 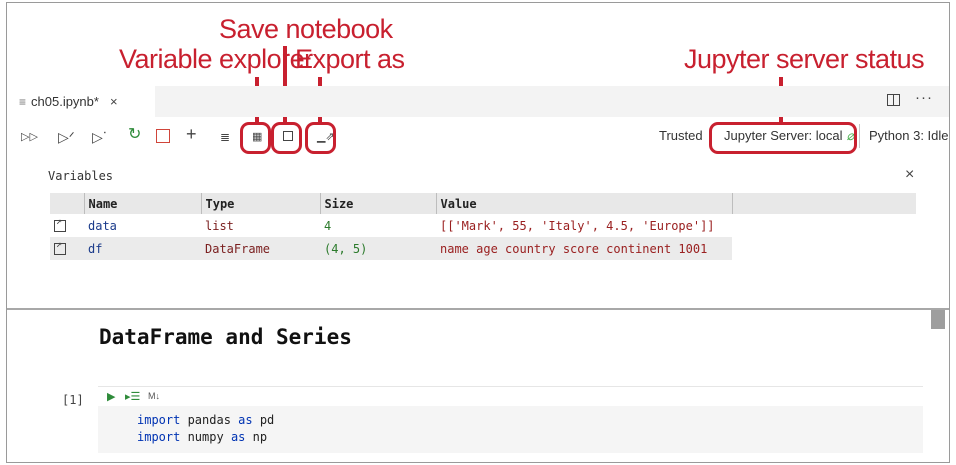 I want to click on run-all-icon: ▷▷, so click(x=29, y=137).